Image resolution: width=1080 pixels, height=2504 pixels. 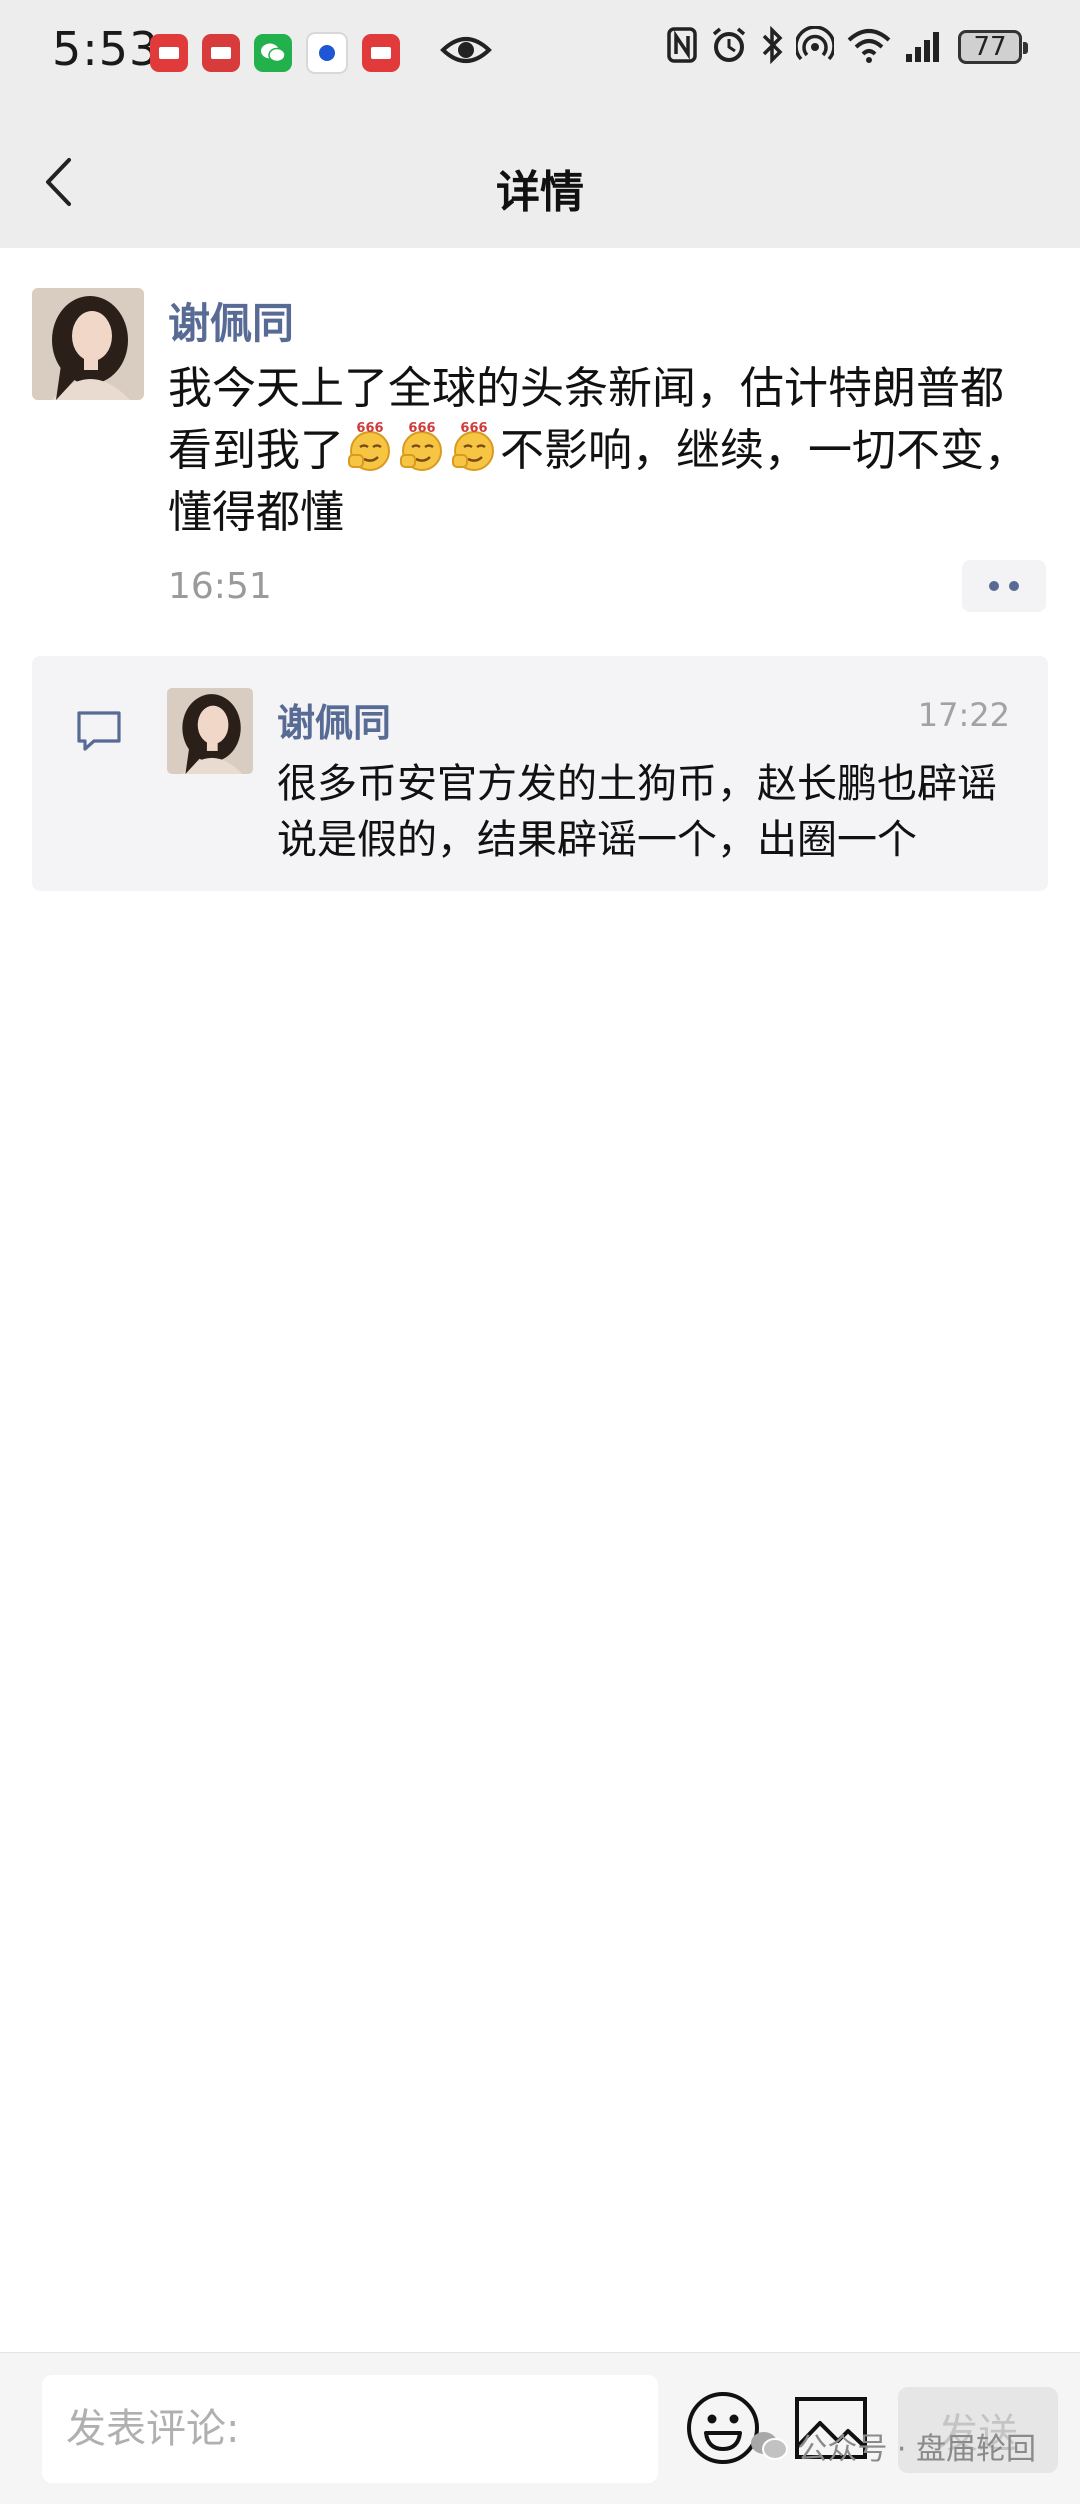 What do you see at coordinates (637, 812) in the screenshot?
I see `comment-text: 很多币安官方发的土狗币，赵长鹏也辟谣说是假的，结果辟谣一个，出圈一个` at bounding box center [637, 812].